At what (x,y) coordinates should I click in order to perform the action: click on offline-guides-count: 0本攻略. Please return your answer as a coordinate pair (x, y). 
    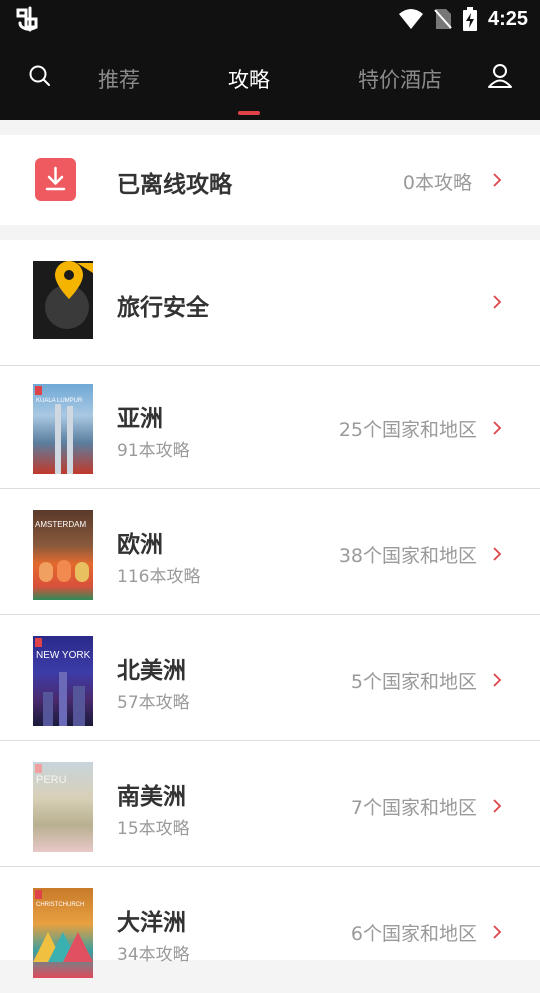
    Looking at the image, I should click on (437, 183).